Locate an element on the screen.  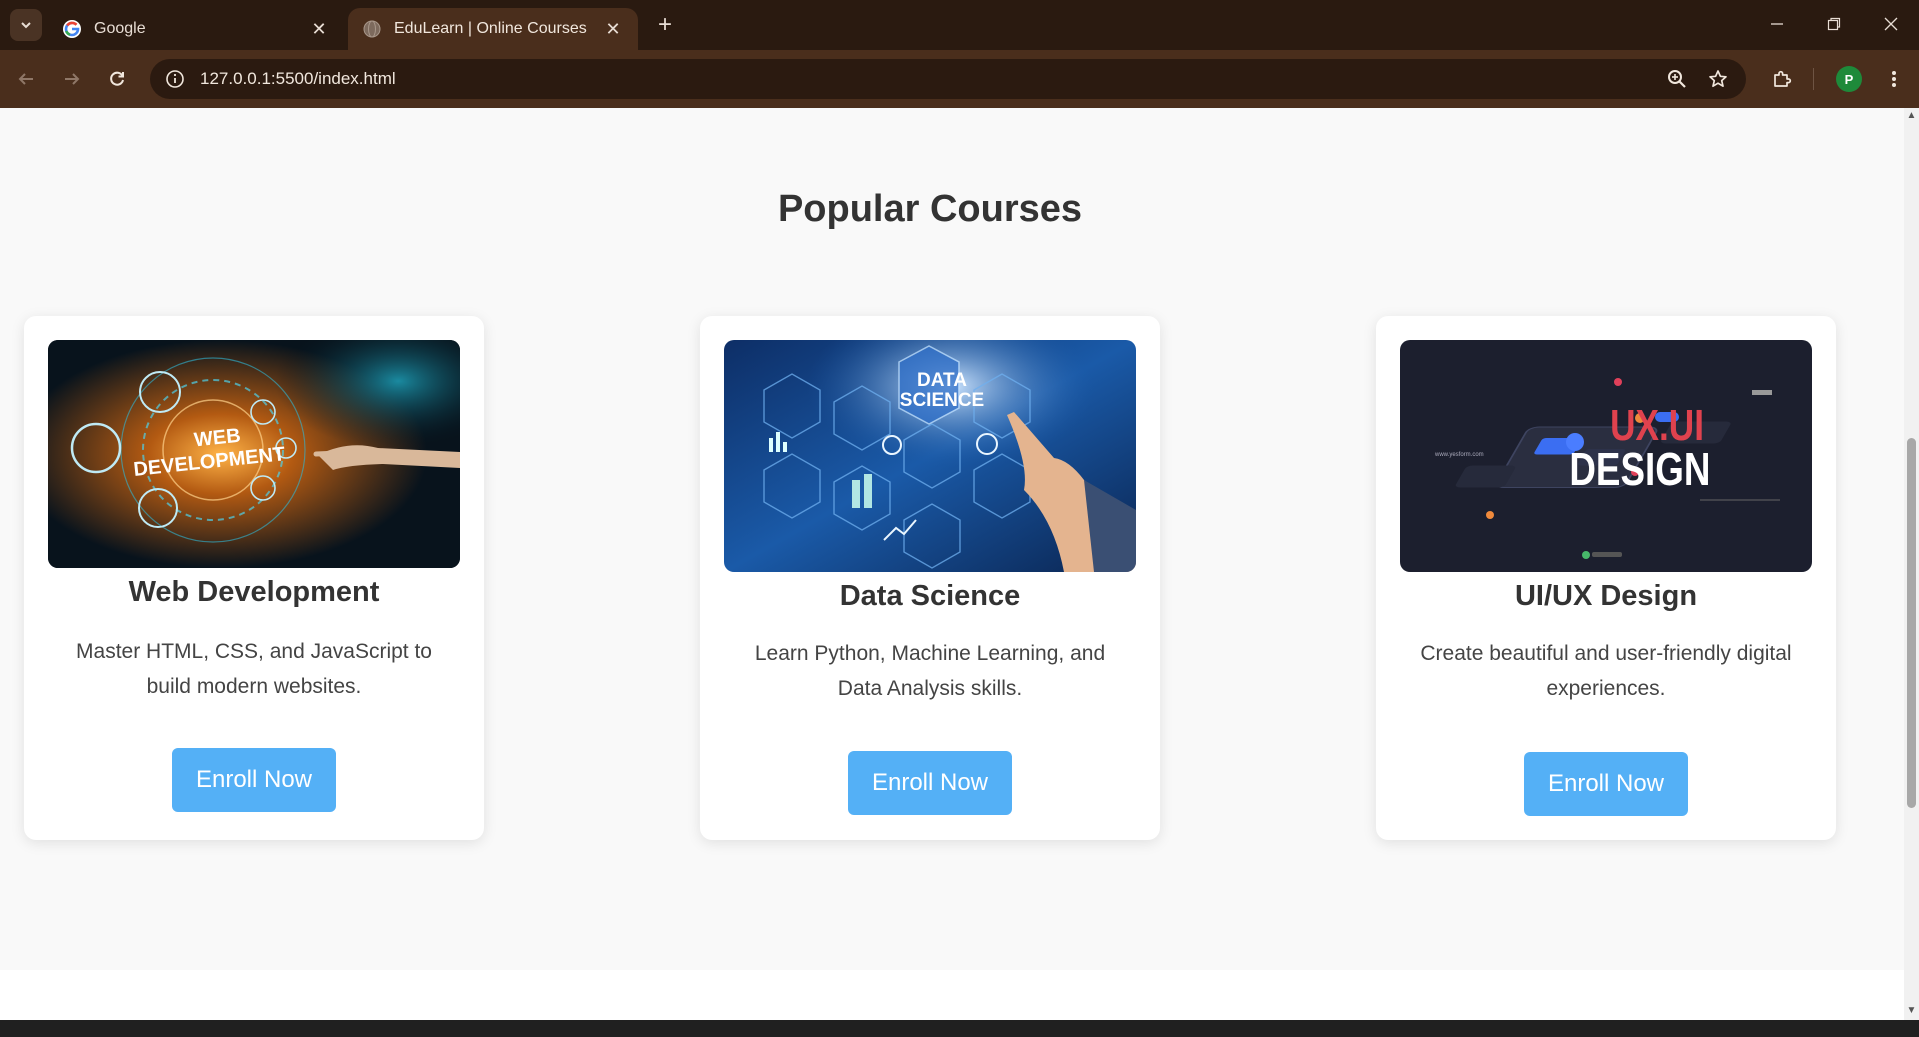
scroll-down-icon: ▼ is located at coordinates (1911, 1010).